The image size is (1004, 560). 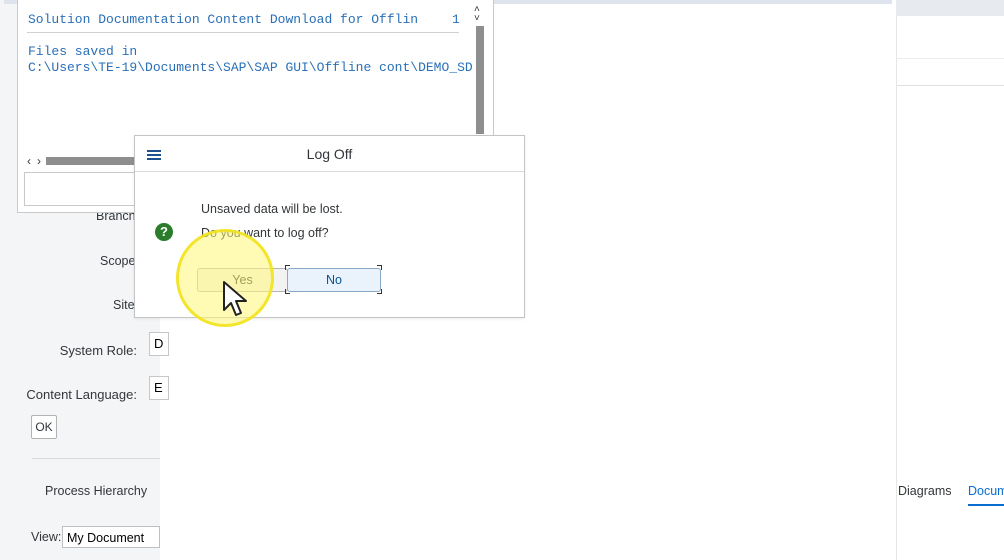 What do you see at coordinates (334, 280) in the screenshot?
I see `no-button: No` at bounding box center [334, 280].